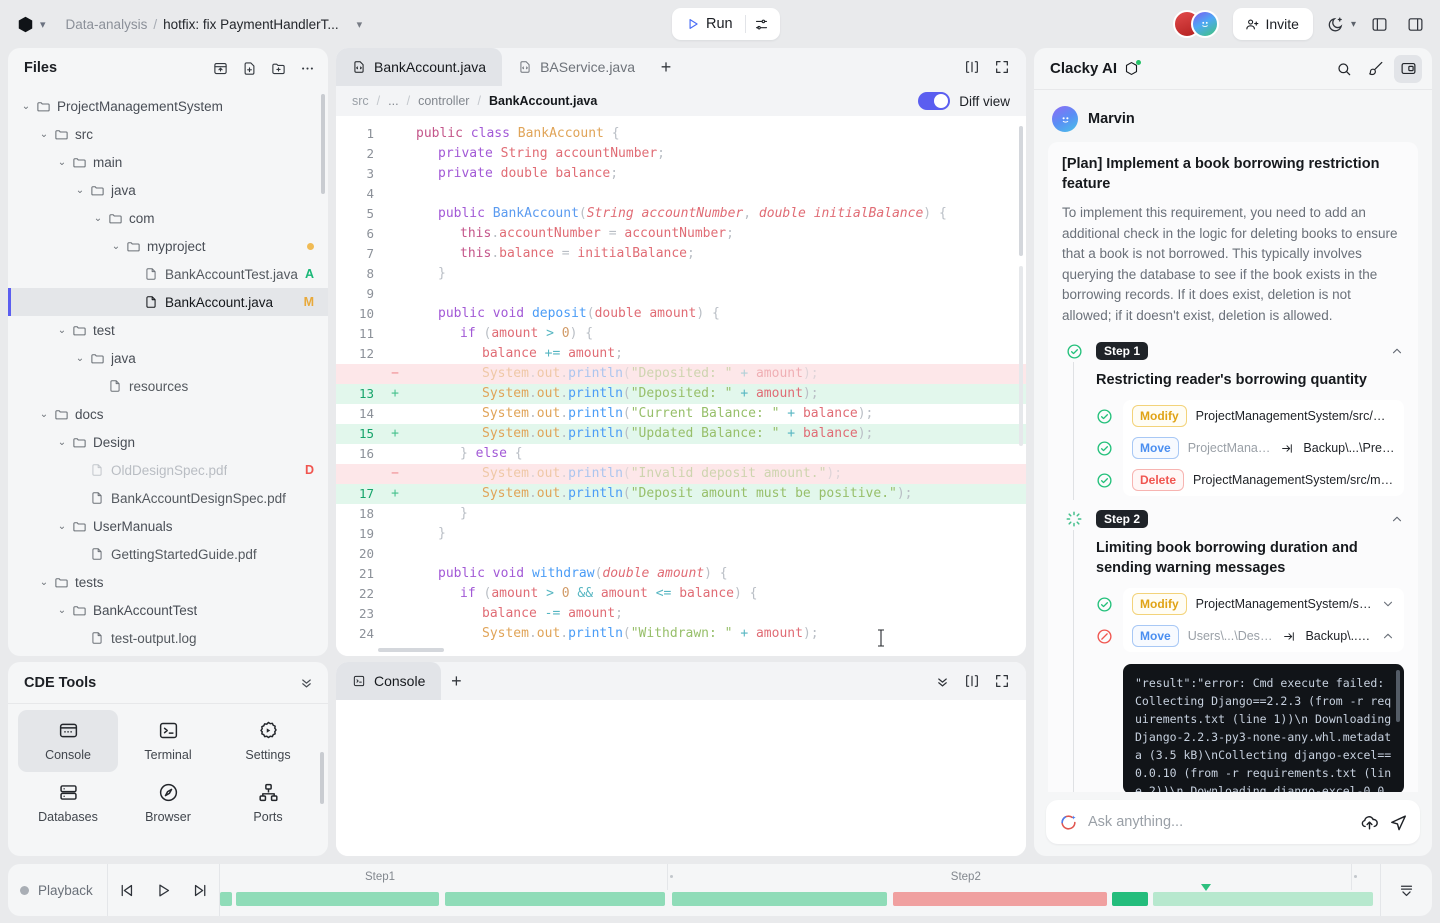 This screenshot has height=923, width=1440. I want to click on send-icon, so click(1398, 822).